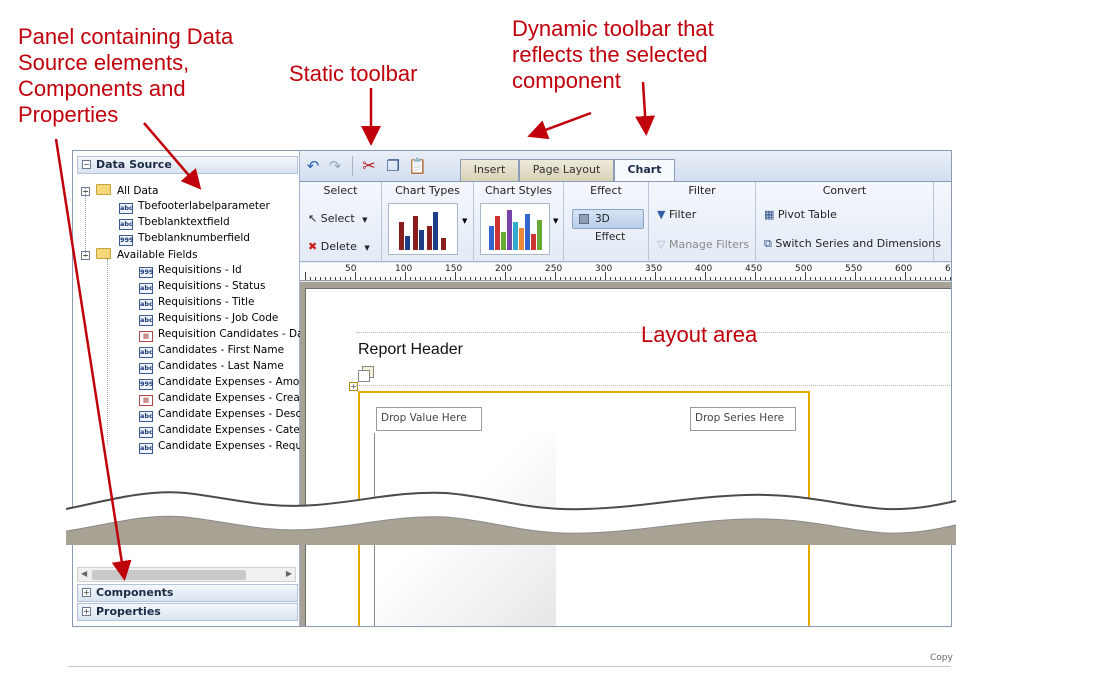 This screenshot has width=1099, height=699. I want to click on chart-styles-dropdown-icon: ▼, so click(555, 221).